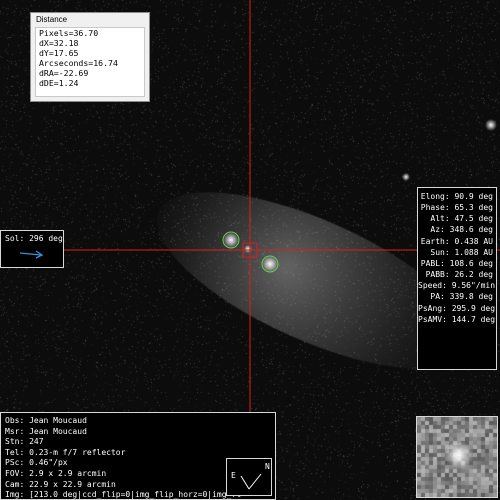  What do you see at coordinates (249, 477) in the screenshot?
I see `orientation-compass: E N` at bounding box center [249, 477].